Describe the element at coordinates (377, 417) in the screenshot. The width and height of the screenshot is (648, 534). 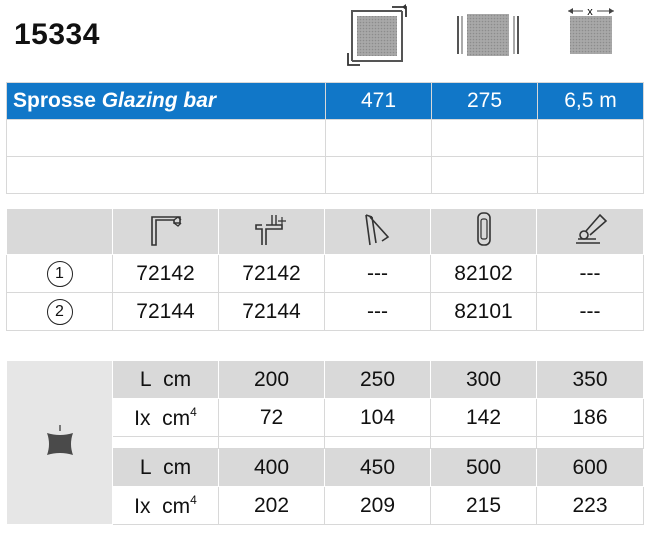
I see `inertia-value: 104` at that location.